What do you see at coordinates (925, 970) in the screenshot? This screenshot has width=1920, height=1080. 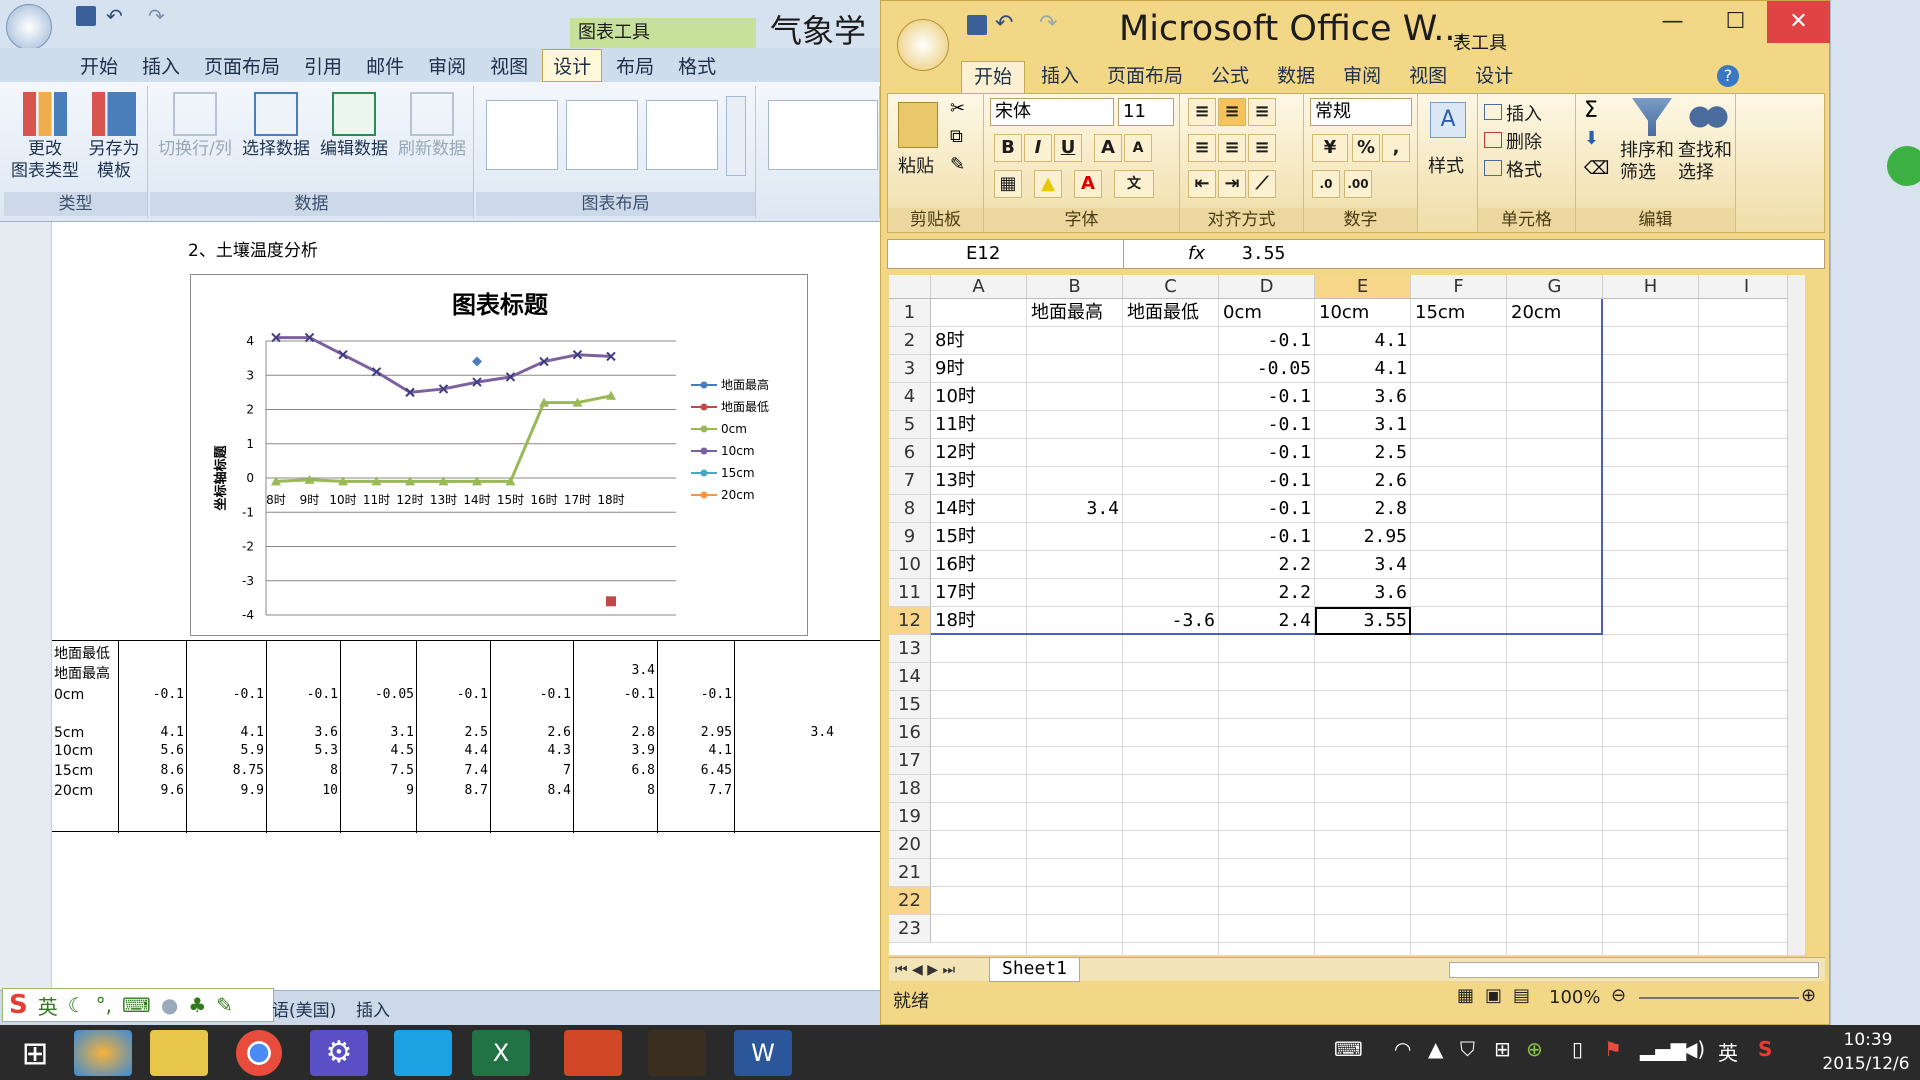 I see `sheet-nav-icon: ⏮ ◀ ▶ ⏭` at bounding box center [925, 970].